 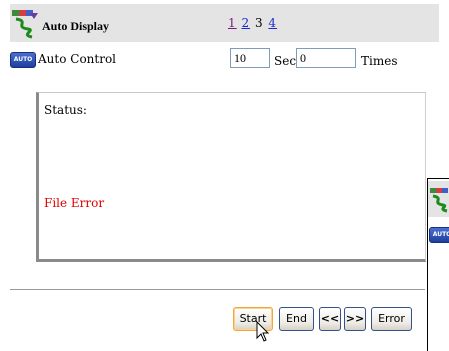 I want to click on end-button: End, so click(x=296, y=319).